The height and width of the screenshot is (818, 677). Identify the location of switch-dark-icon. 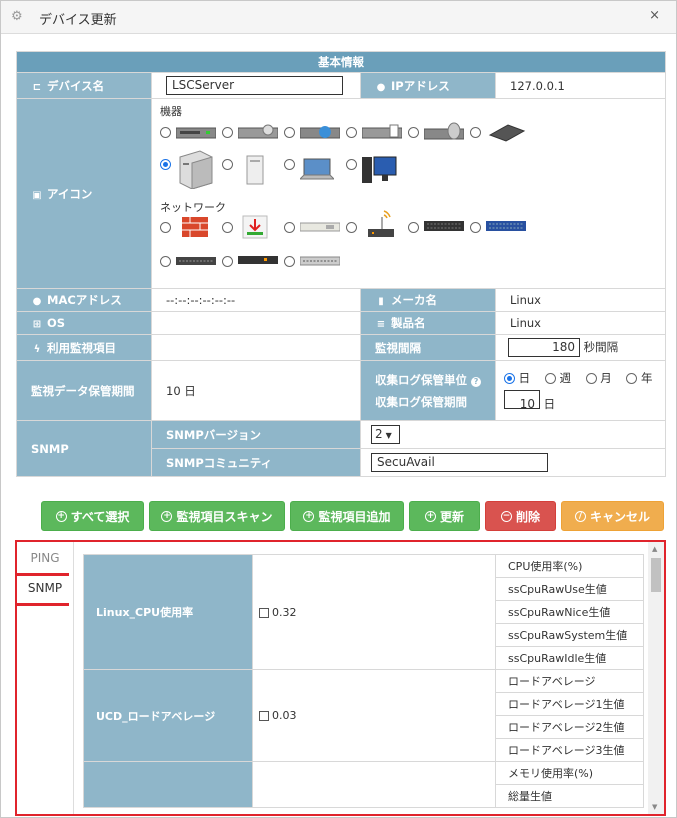
(444, 226).